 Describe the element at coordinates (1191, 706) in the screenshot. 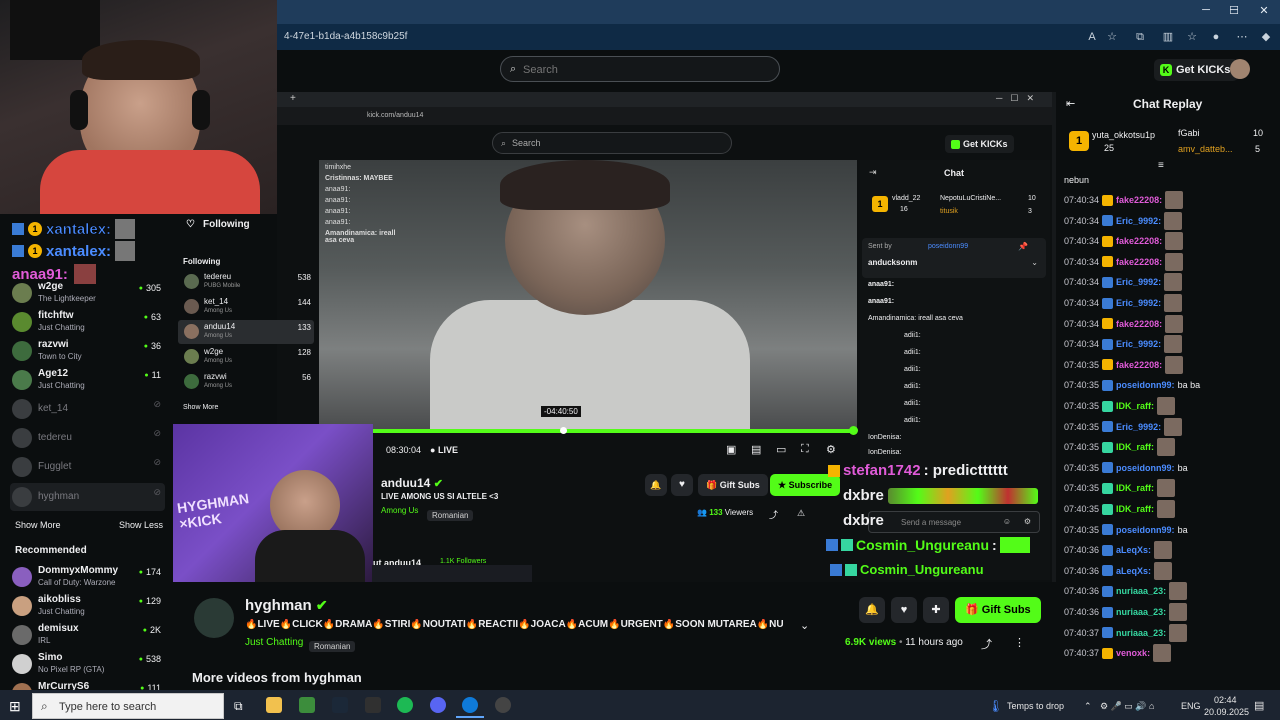

I see `language-indicator: ENG` at that location.